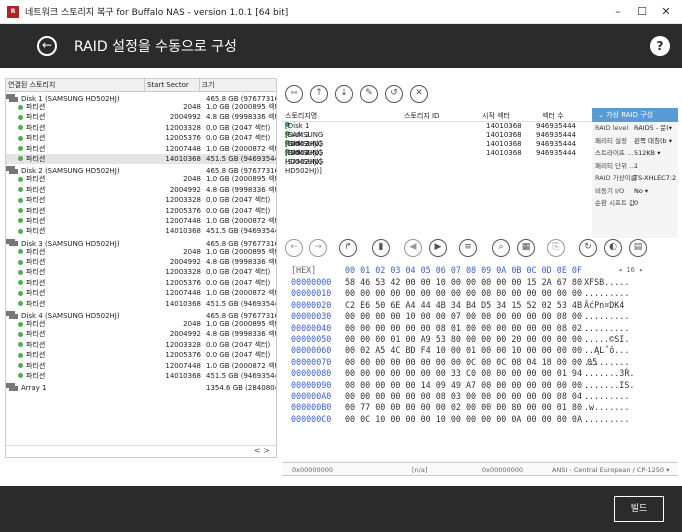  What do you see at coordinates (421, 116) in the screenshot?
I see `column-storage-id: 스토리지 ID` at bounding box center [421, 116].